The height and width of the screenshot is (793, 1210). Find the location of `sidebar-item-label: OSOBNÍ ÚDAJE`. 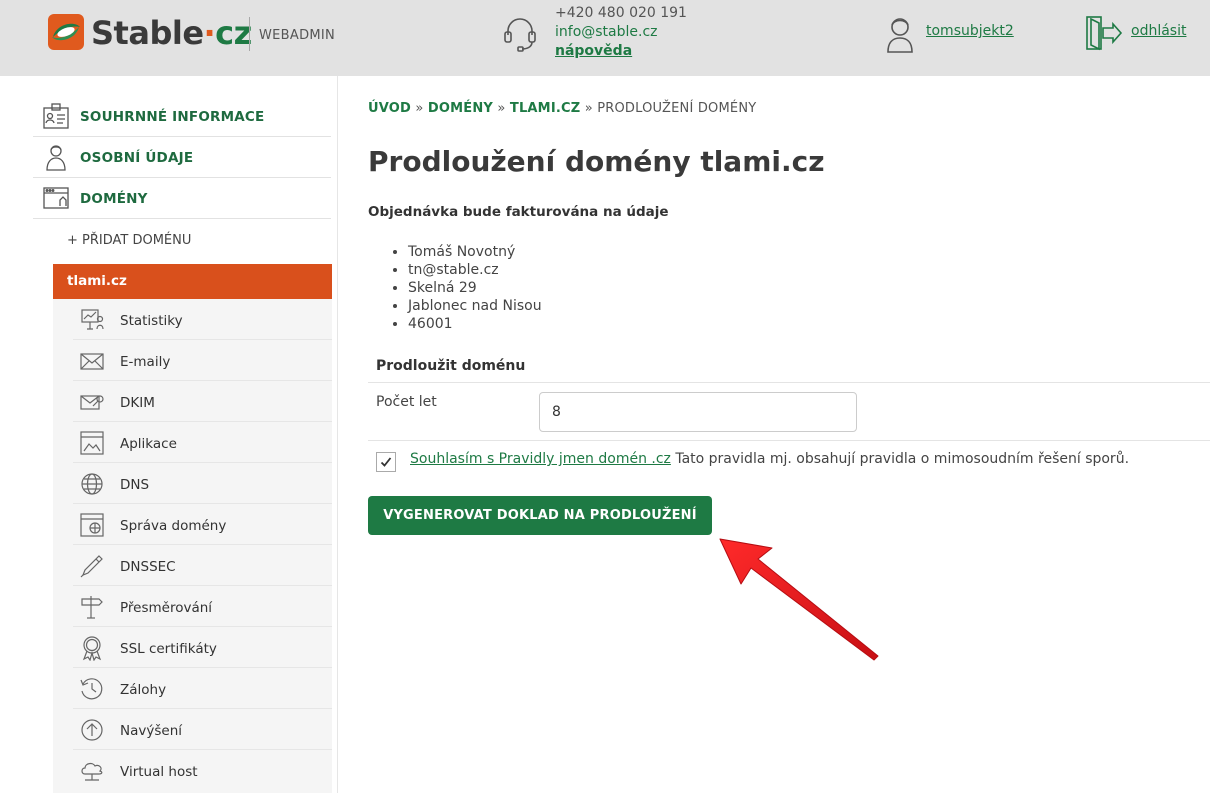

sidebar-item-label: OSOBNÍ ÚDAJE is located at coordinates (137, 158).